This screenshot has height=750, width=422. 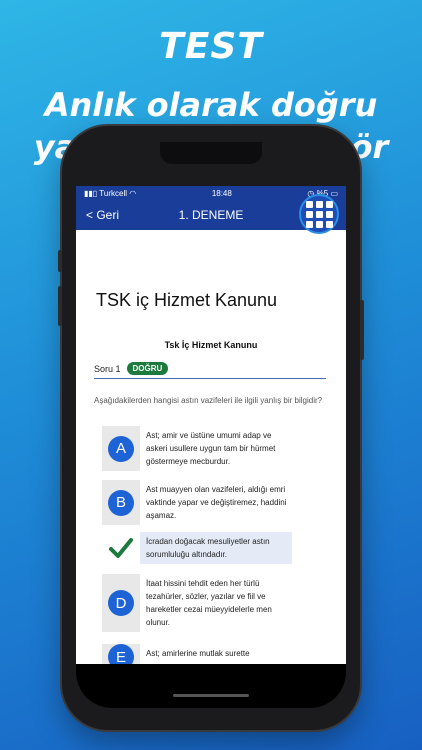 I want to click on answer-option-e: E Ast; amirlerine mutlak surette, so click(x=197, y=654).